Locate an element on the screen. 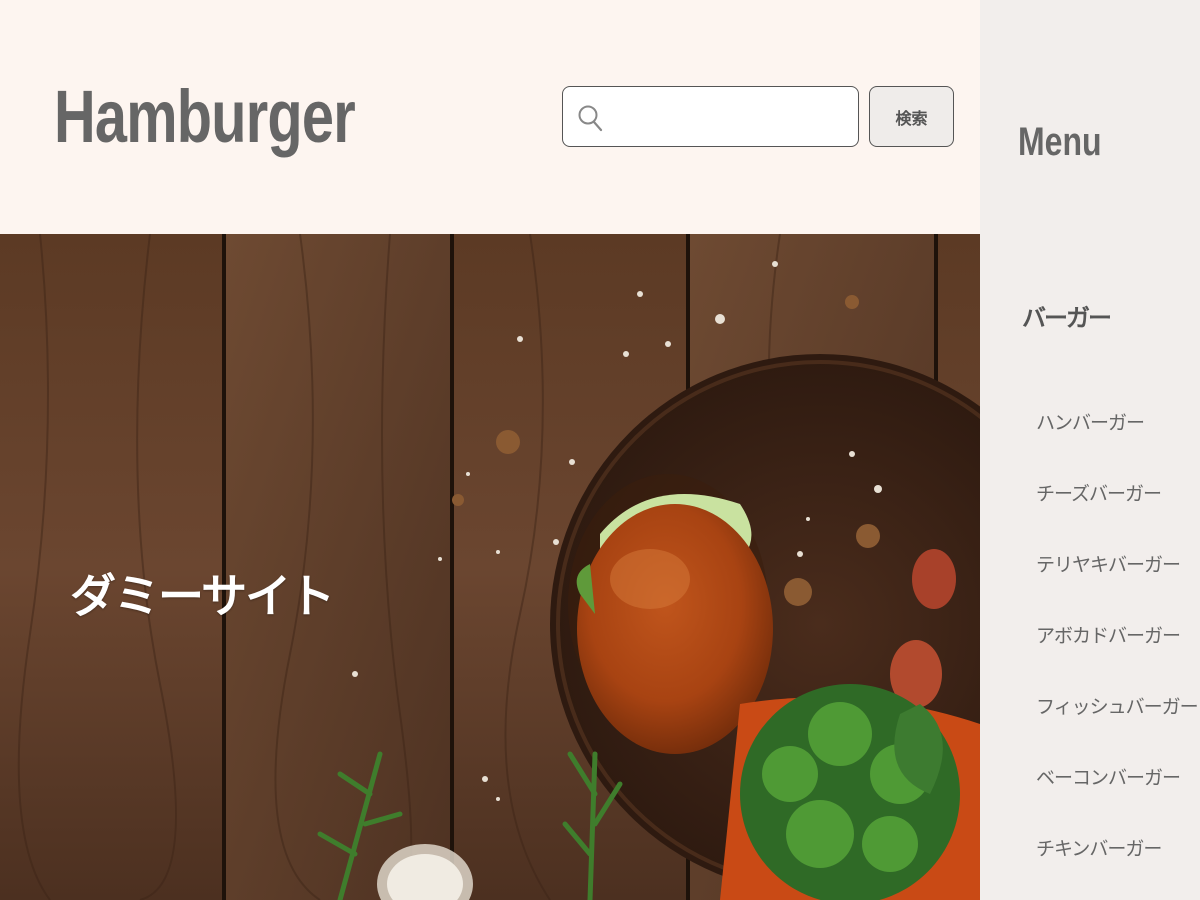 This screenshot has width=1200, height=900. menu-category-title: バーガー is located at coordinates (1067, 318).